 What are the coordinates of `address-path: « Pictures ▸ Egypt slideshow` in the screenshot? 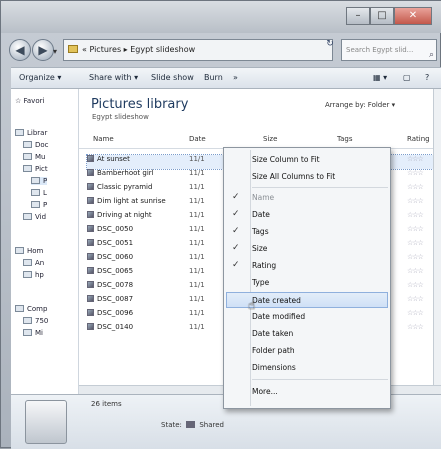 It's located at (139, 49).